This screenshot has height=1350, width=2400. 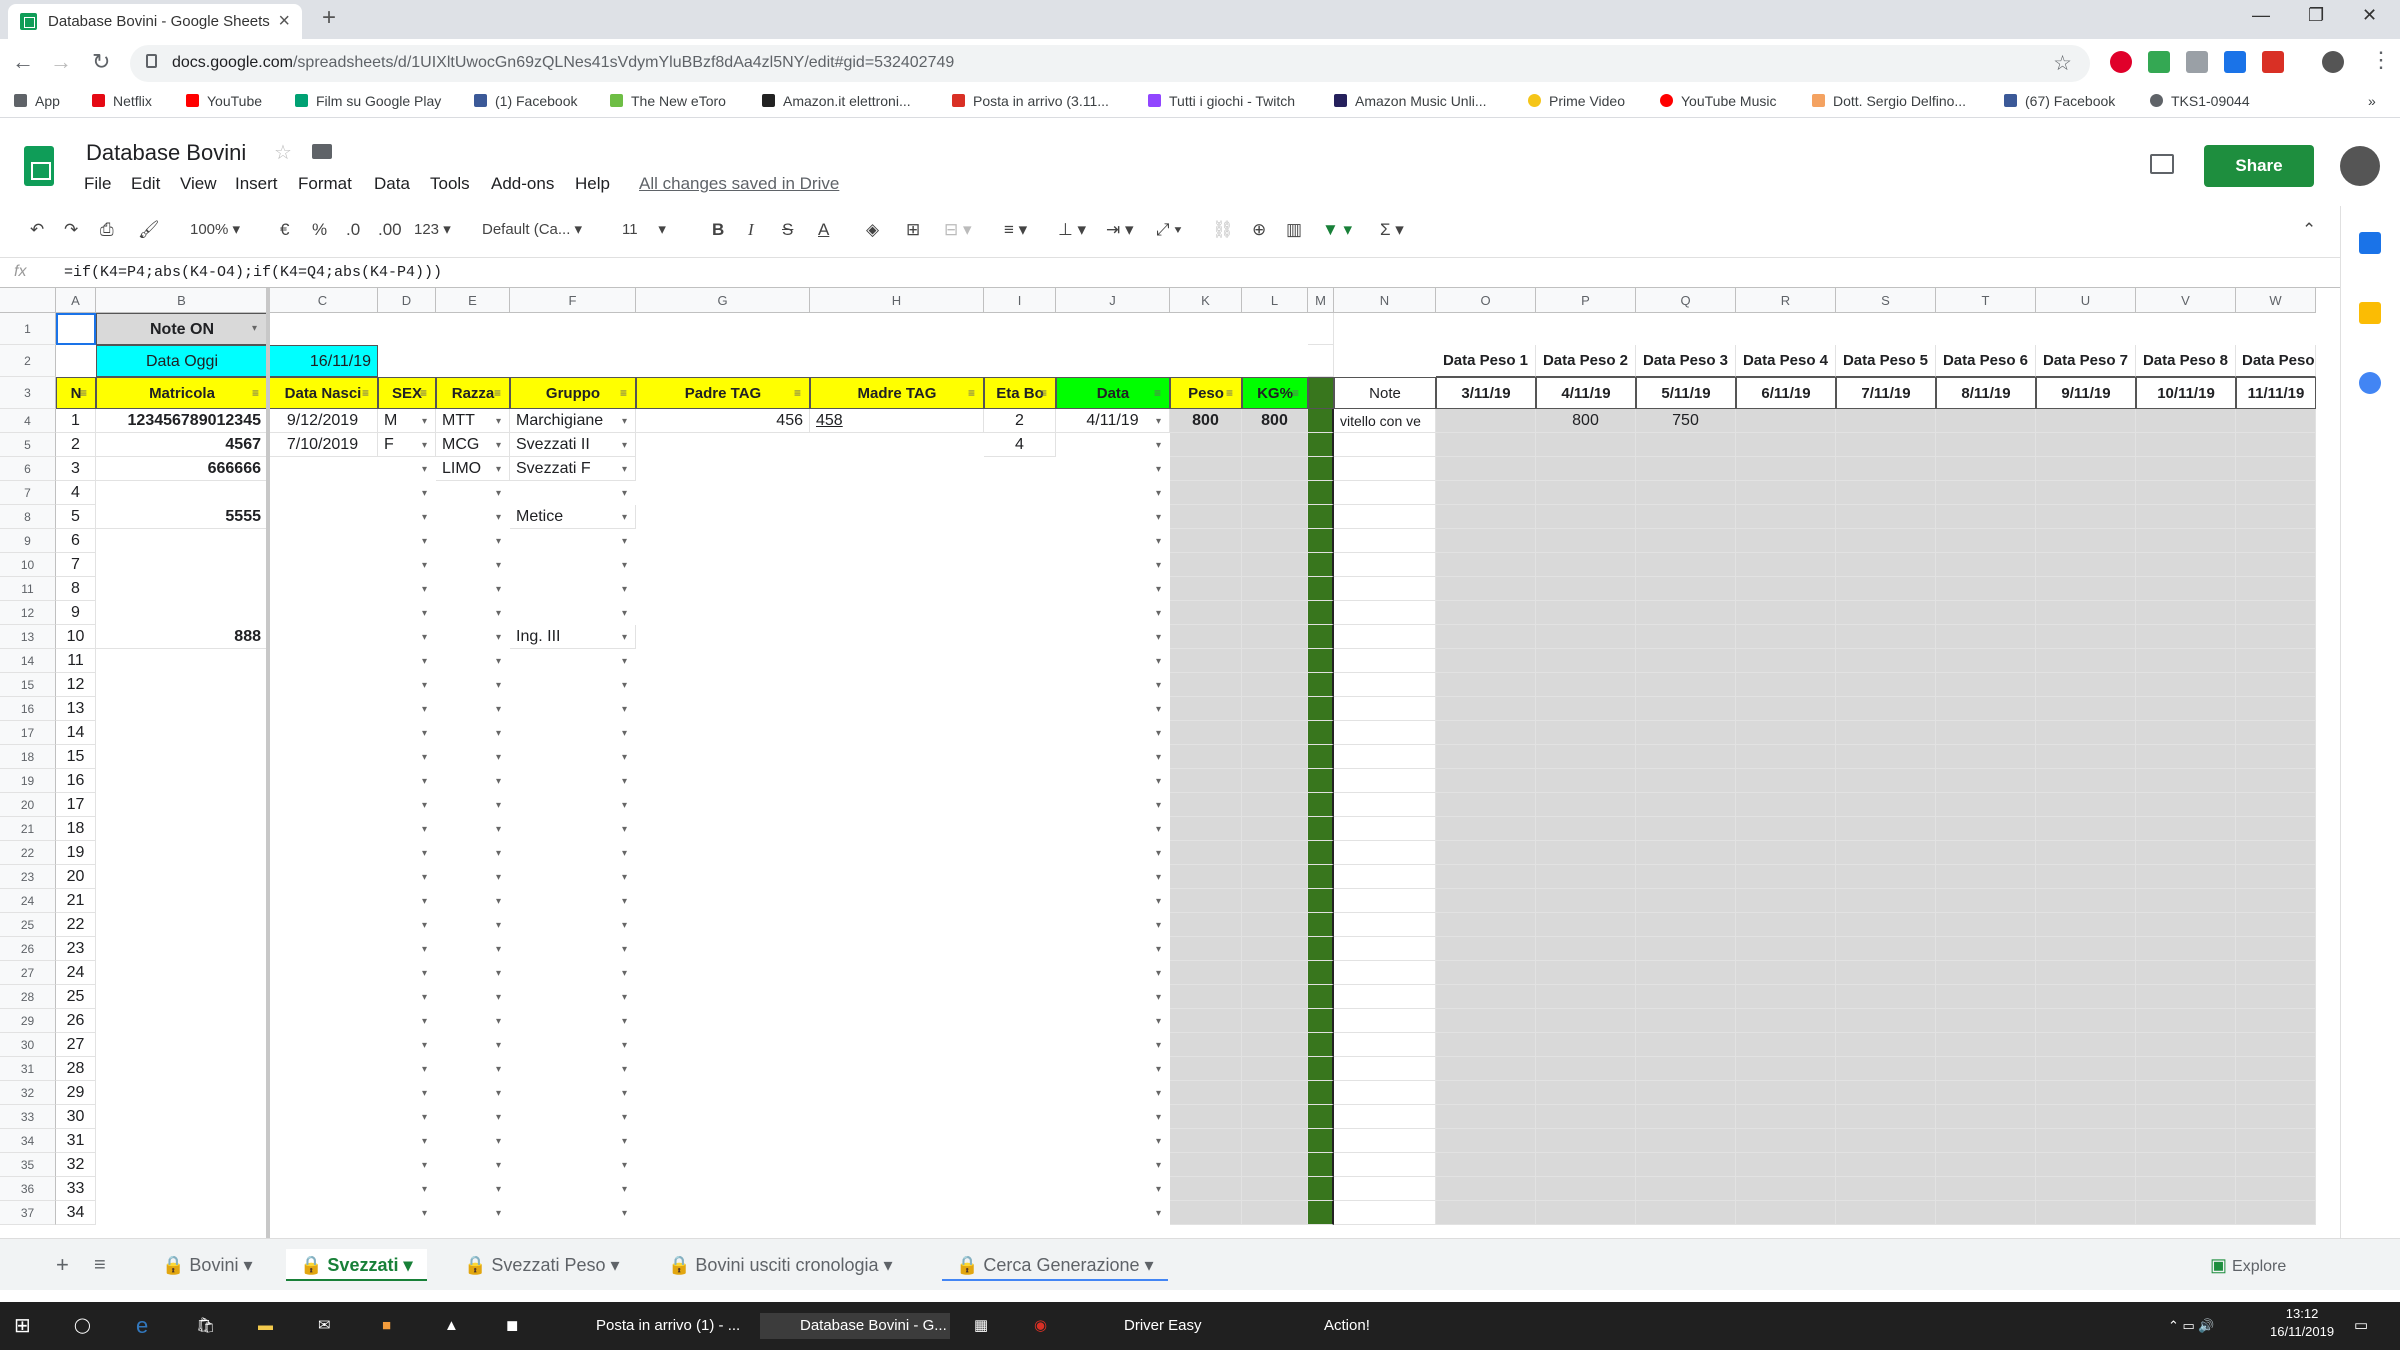 What do you see at coordinates (324, 1326) in the screenshot?
I see `mail-icon: ✉` at bounding box center [324, 1326].